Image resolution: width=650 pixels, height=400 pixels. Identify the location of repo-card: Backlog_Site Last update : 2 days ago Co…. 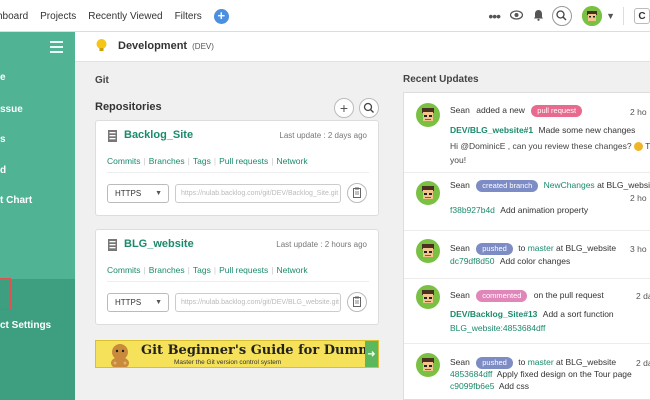
(237, 168).